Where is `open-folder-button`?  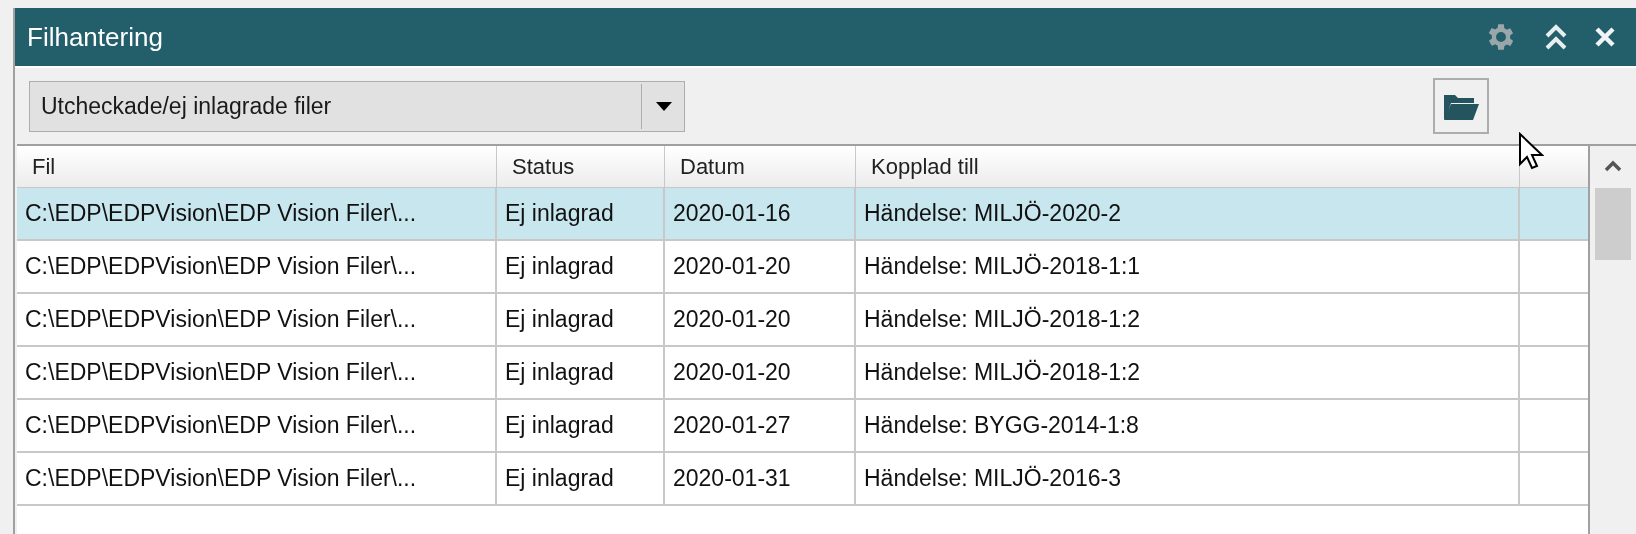
open-folder-button is located at coordinates (1461, 106).